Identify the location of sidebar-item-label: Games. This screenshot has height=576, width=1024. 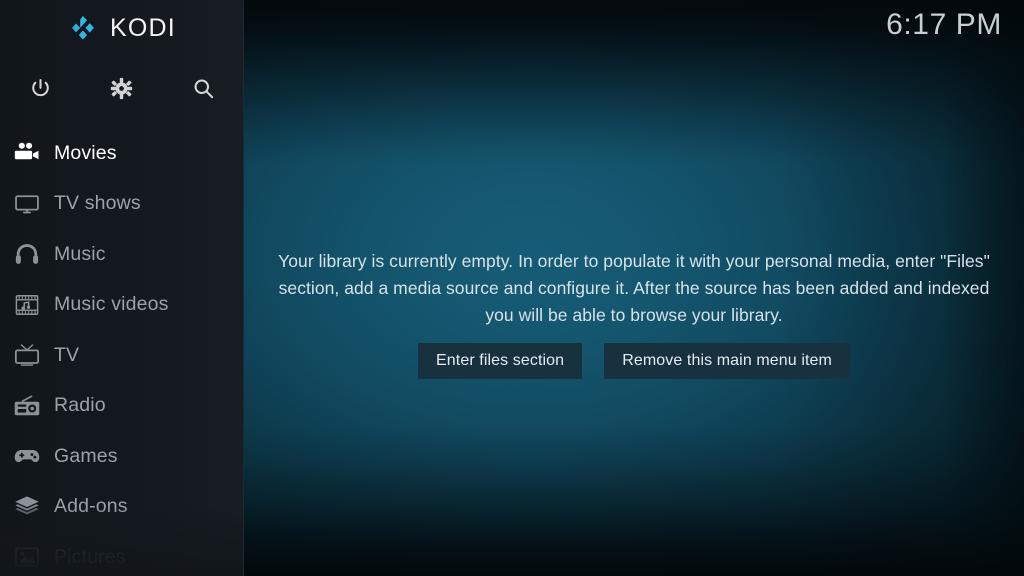
(86, 455).